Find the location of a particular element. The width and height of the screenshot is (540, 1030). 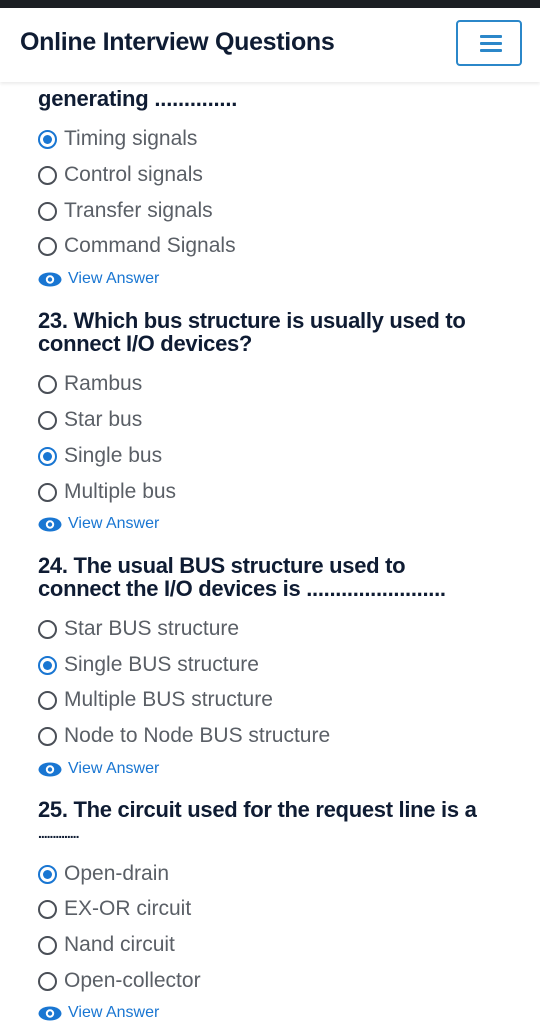

question-title-line: 24. The usual BUS structure used to is located at coordinates (222, 565).